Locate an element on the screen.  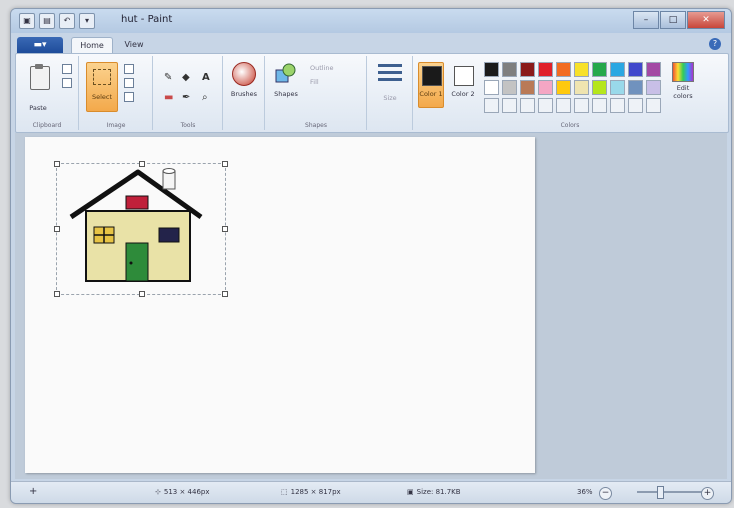
zoom-slider is located at coordinates (673, 492).